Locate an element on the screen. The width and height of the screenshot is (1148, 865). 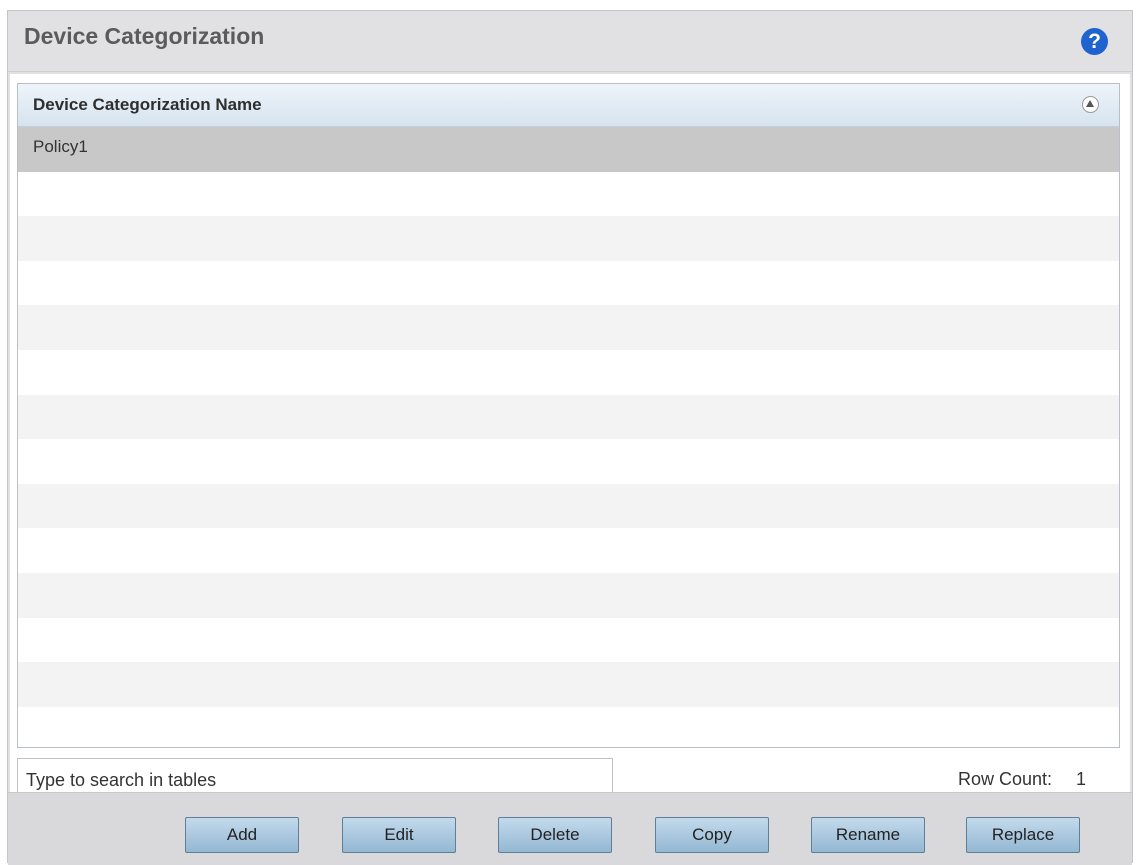
add-button: Add is located at coordinates (242, 835).